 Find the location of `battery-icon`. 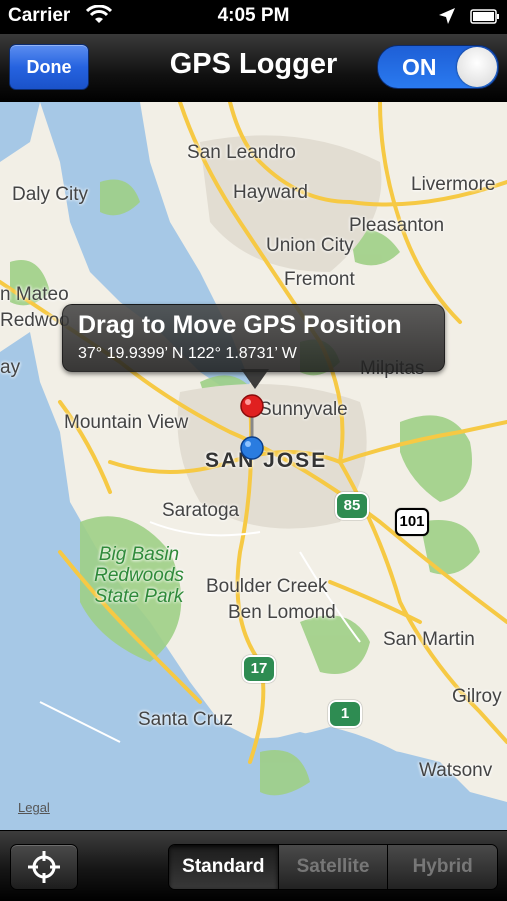

battery-icon is located at coordinates (484, 16).